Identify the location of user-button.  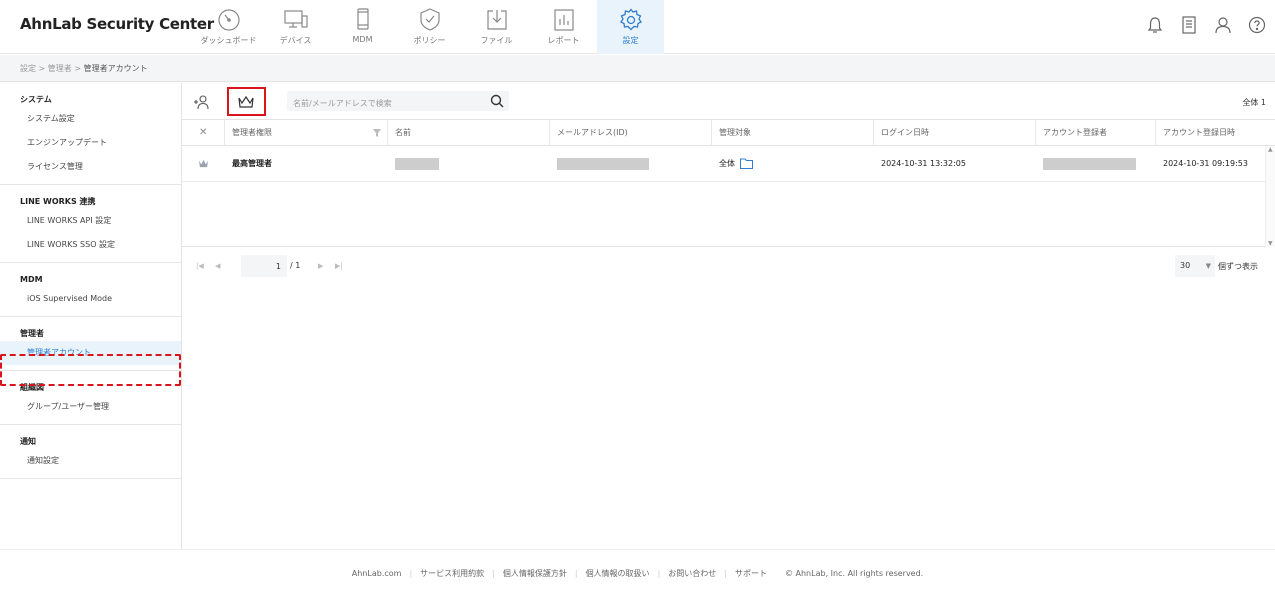
(1223, 25).